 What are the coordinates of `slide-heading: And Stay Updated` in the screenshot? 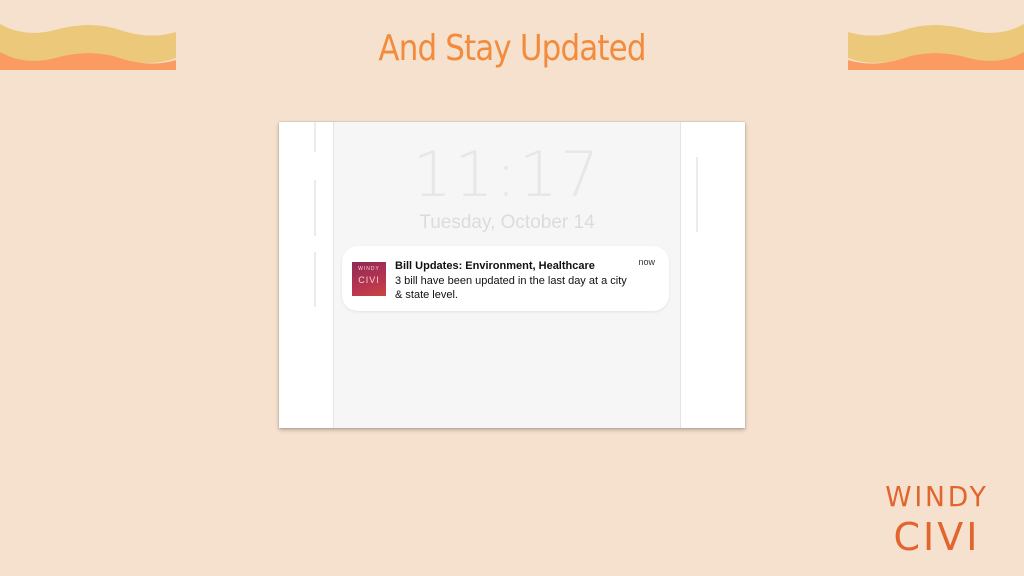 It's located at (512, 48).